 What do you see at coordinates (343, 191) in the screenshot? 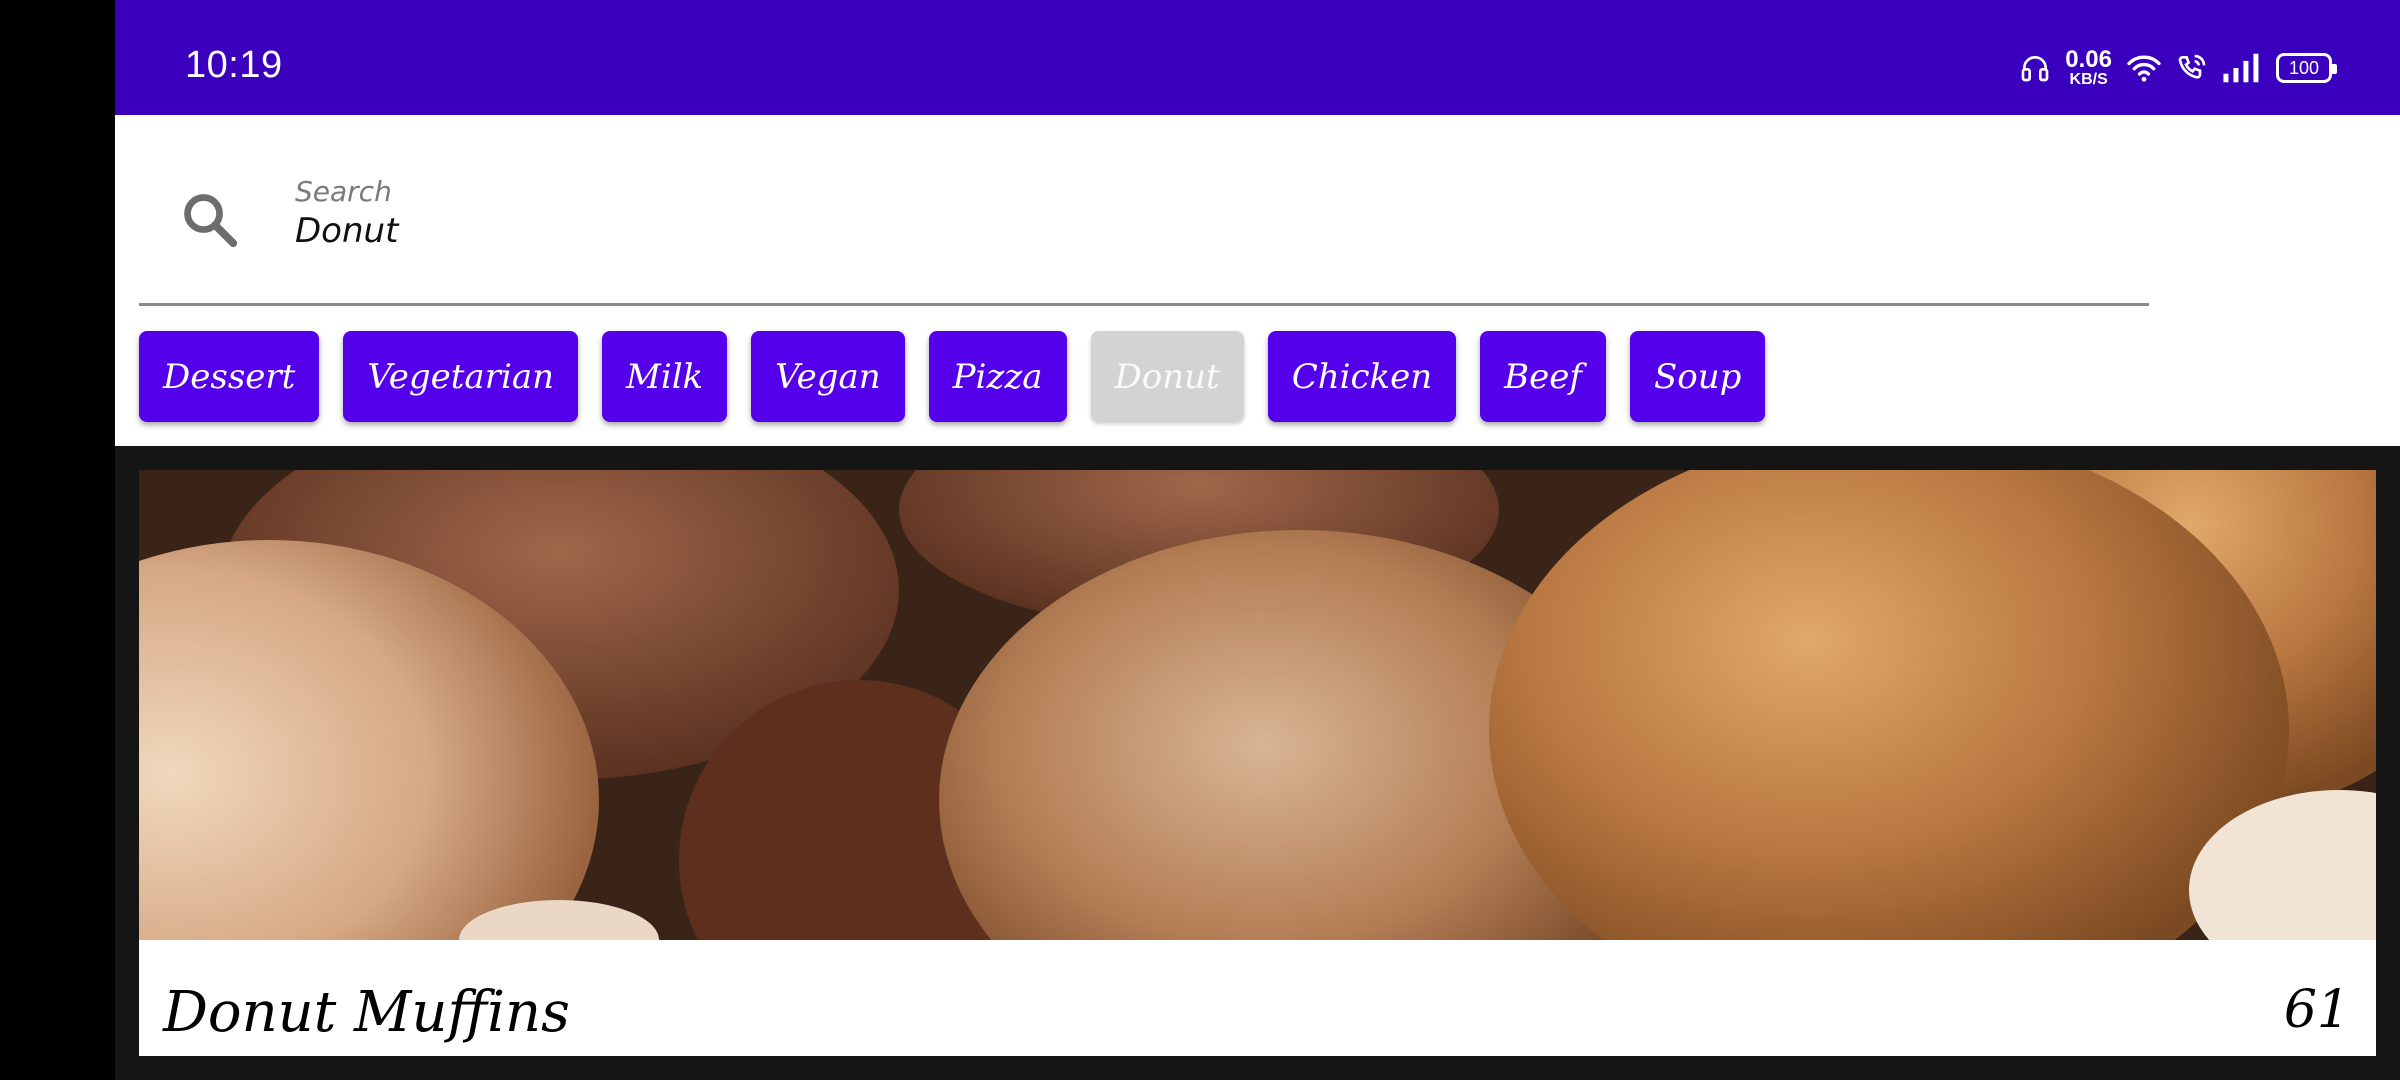
I see `search-label: Search` at bounding box center [343, 191].